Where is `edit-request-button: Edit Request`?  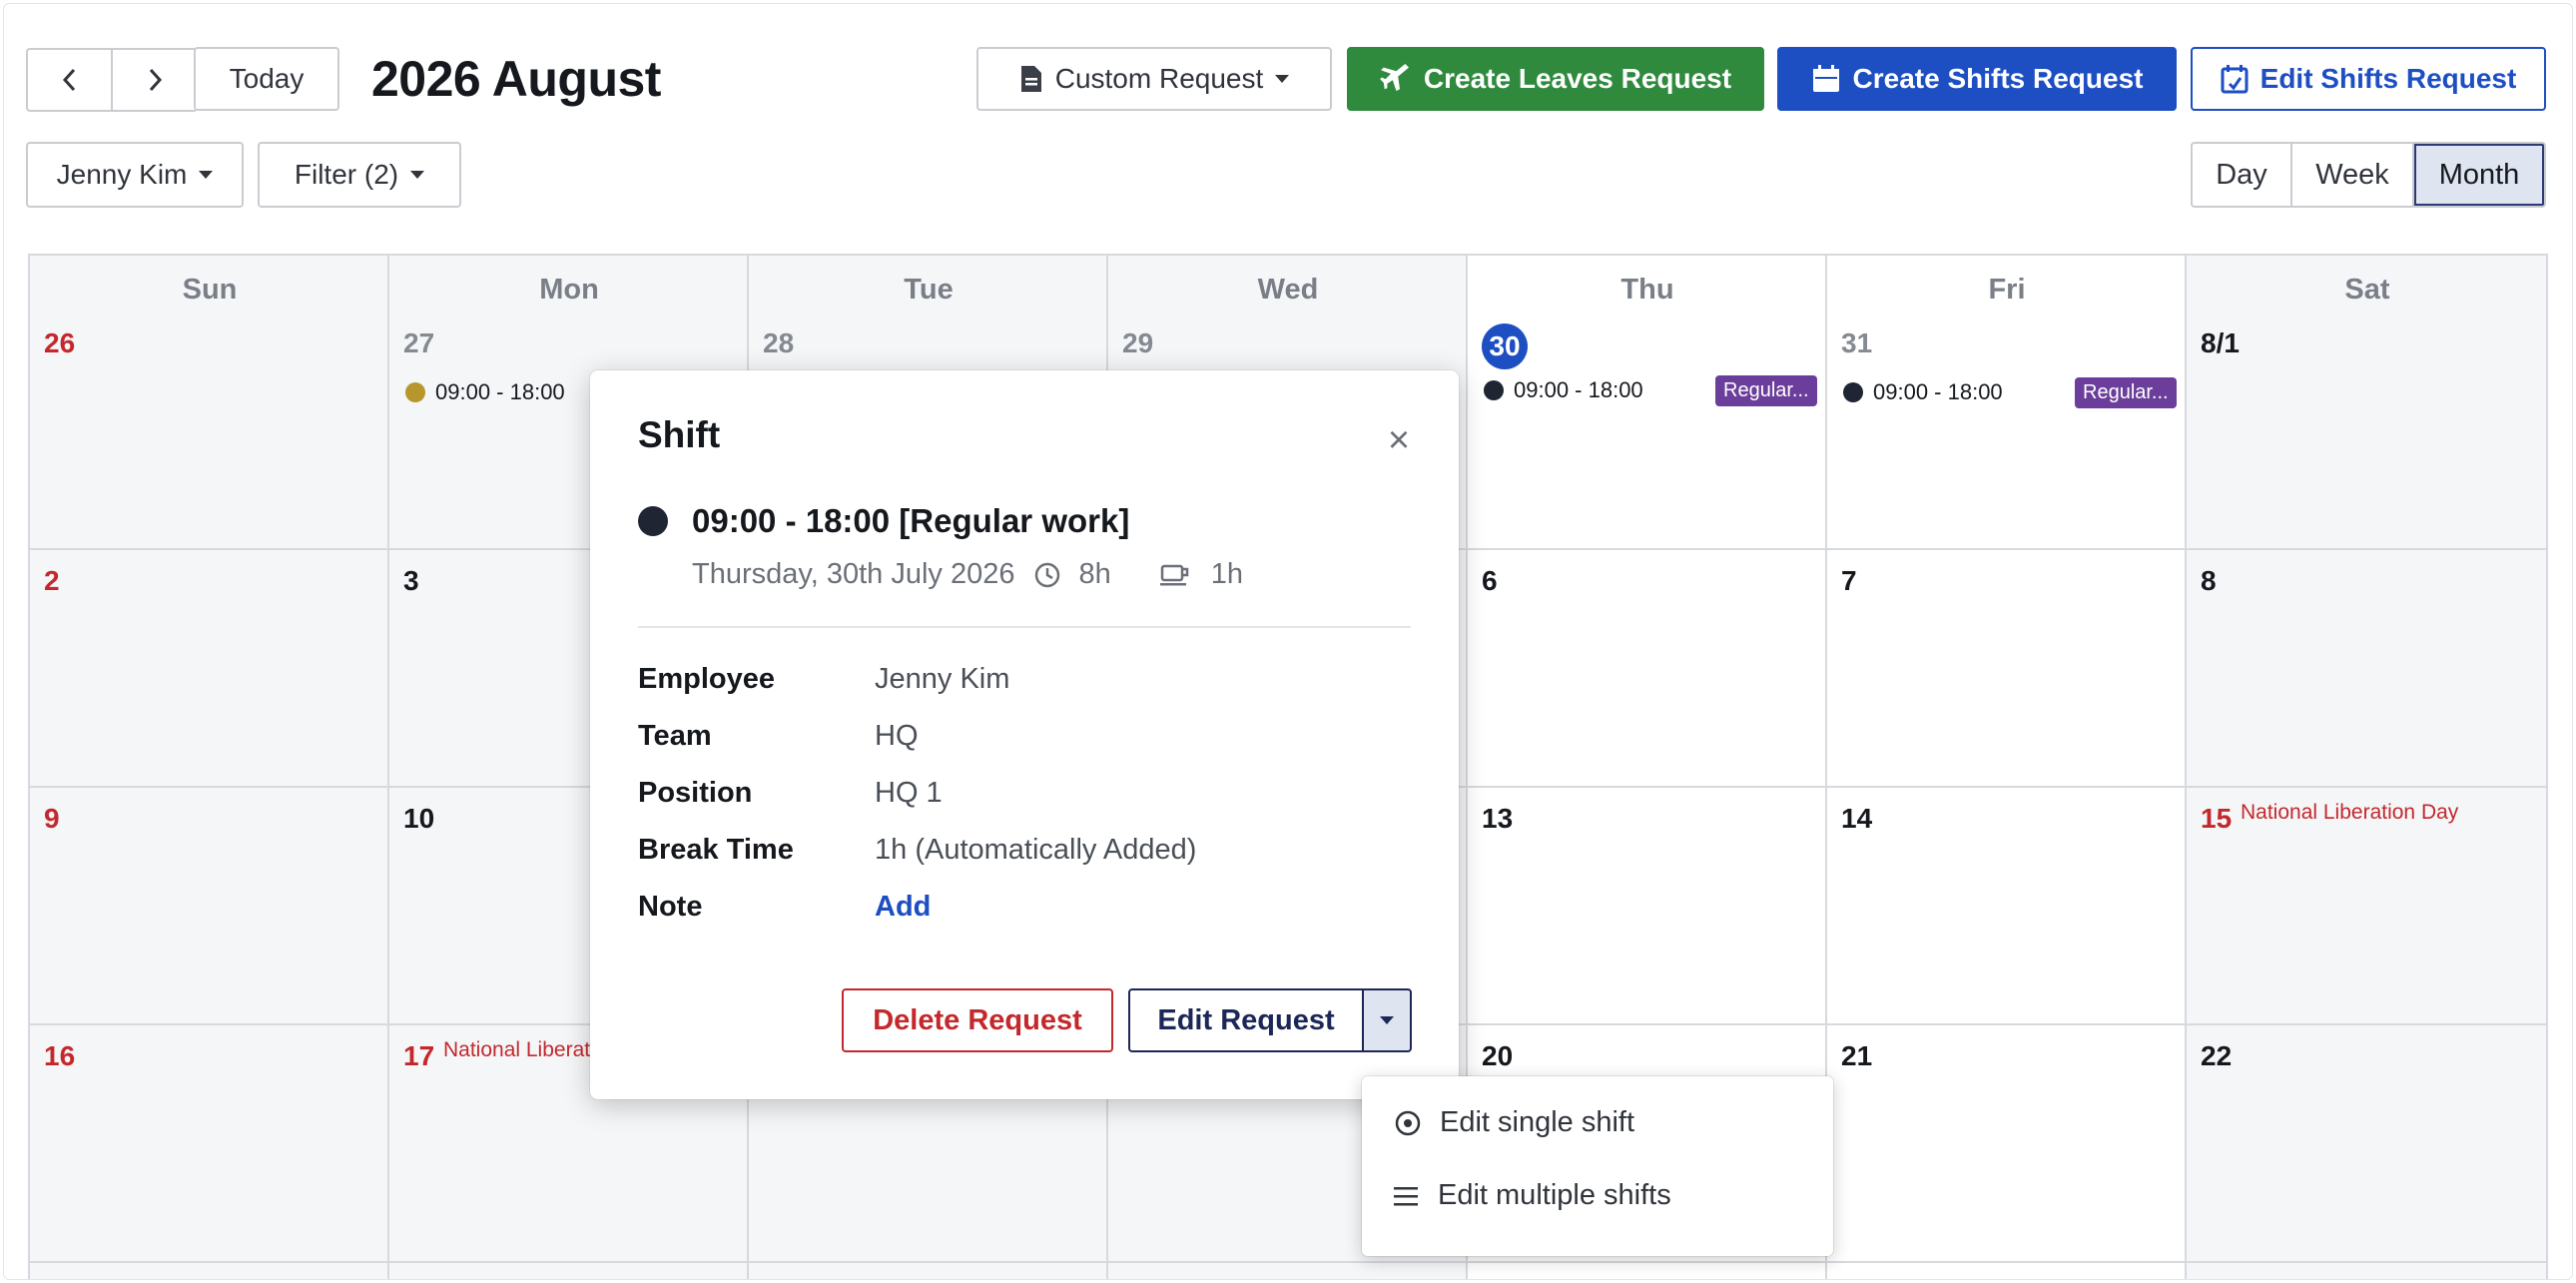
edit-request-button: Edit Request is located at coordinates (1246, 1020).